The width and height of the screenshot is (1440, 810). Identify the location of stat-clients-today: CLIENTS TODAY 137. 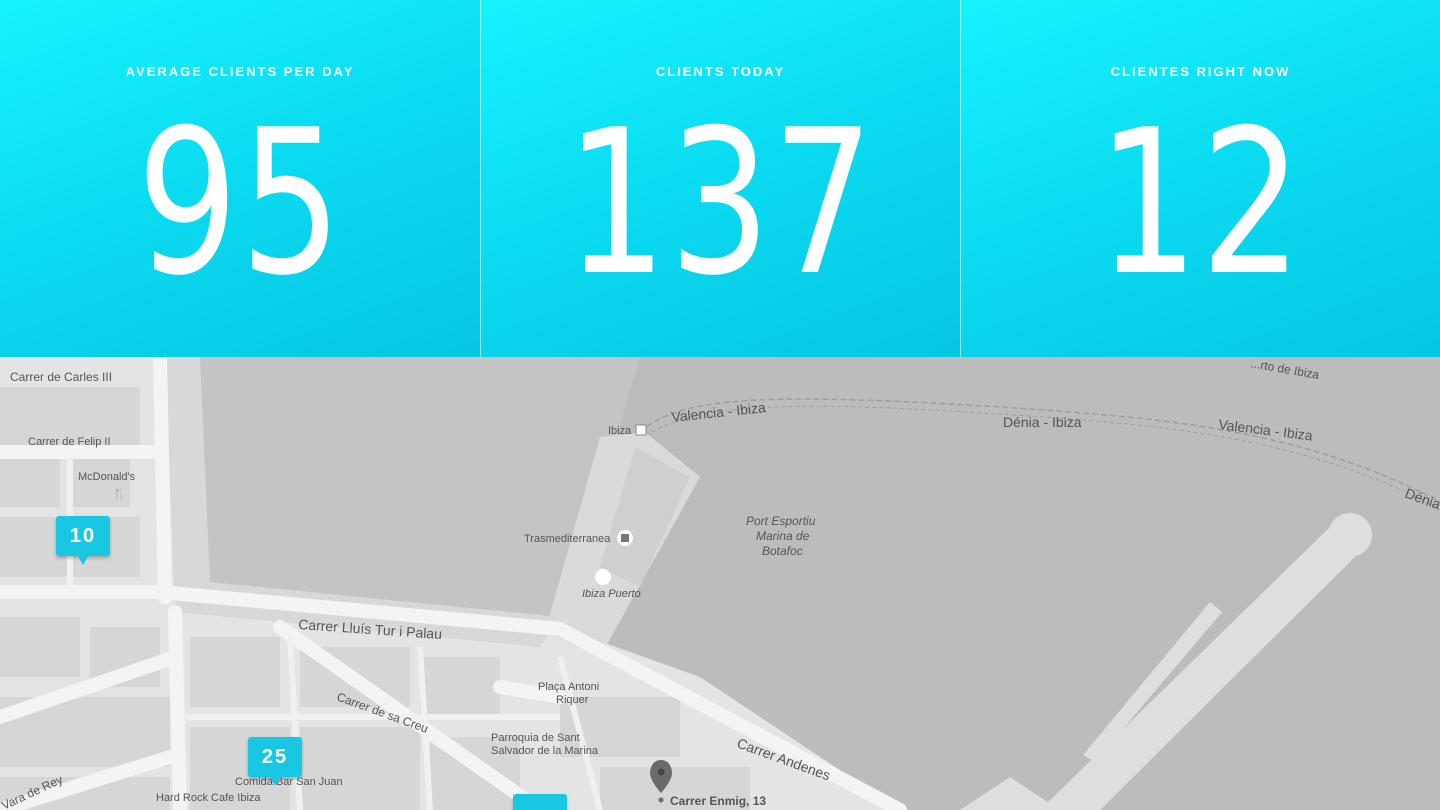
(720, 178).